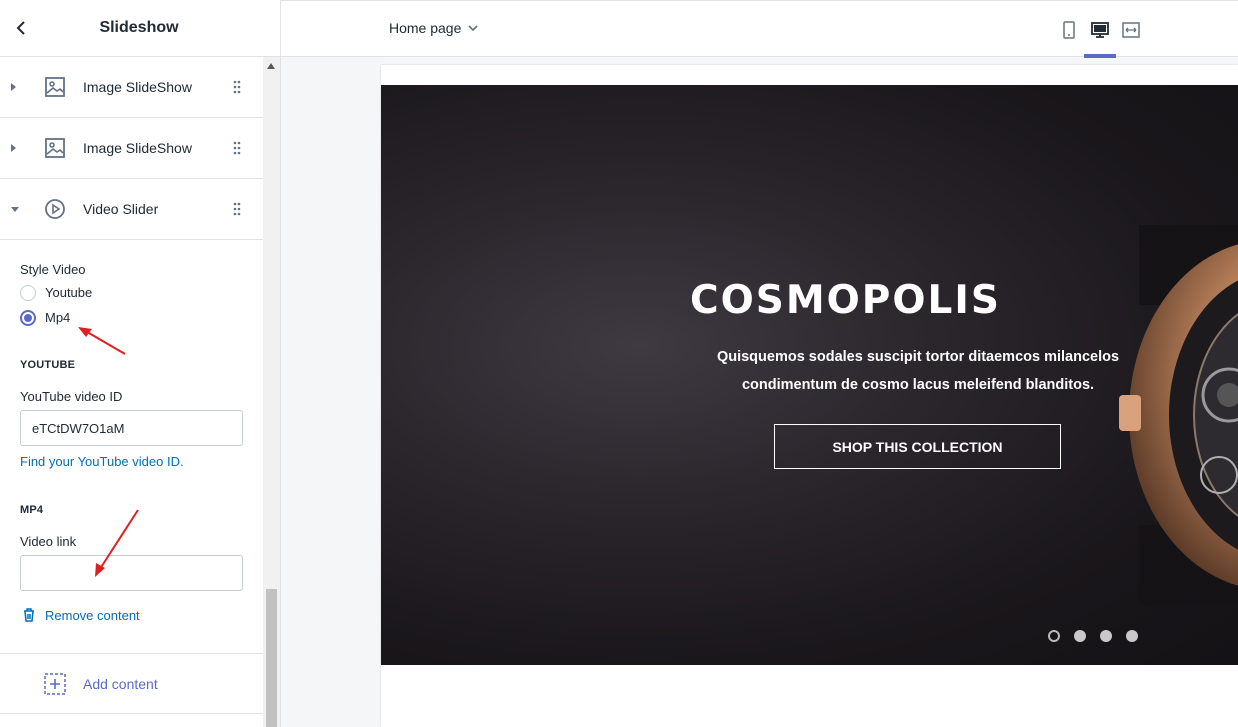 The width and height of the screenshot is (1238, 727). Describe the element at coordinates (32, 510) in the screenshot. I see `mp4-heading: MP4` at that location.